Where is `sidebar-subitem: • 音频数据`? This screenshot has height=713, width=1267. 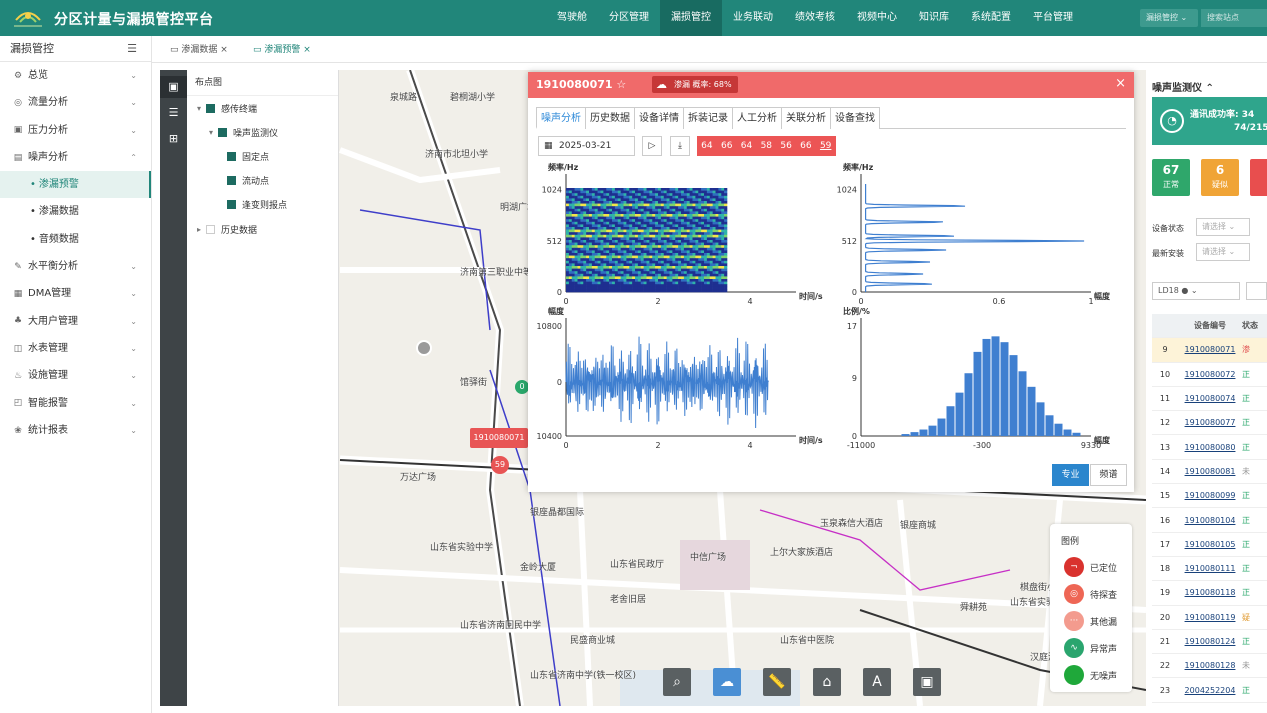 sidebar-subitem: • 音频数据 is located at coordinates (75, 239).